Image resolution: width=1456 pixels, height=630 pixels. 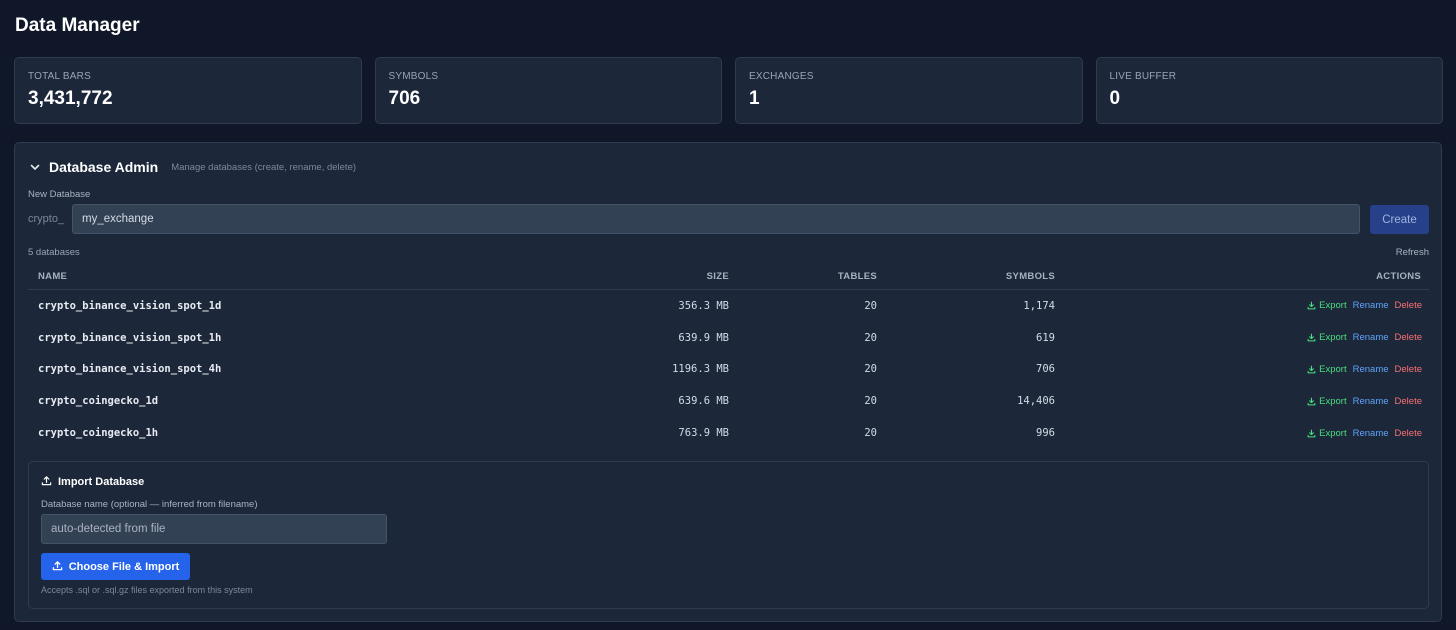 I want to click on database-name: crypto_coingecko_1d, so click(x=98, y=401).